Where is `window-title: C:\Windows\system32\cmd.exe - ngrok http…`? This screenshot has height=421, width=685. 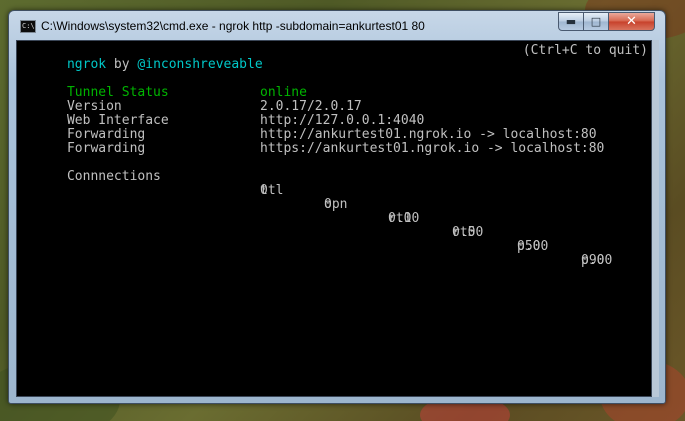
window-title: C:\Windows\system32\cmd.exe - ngrok http… is located at coordinates (233, 26).